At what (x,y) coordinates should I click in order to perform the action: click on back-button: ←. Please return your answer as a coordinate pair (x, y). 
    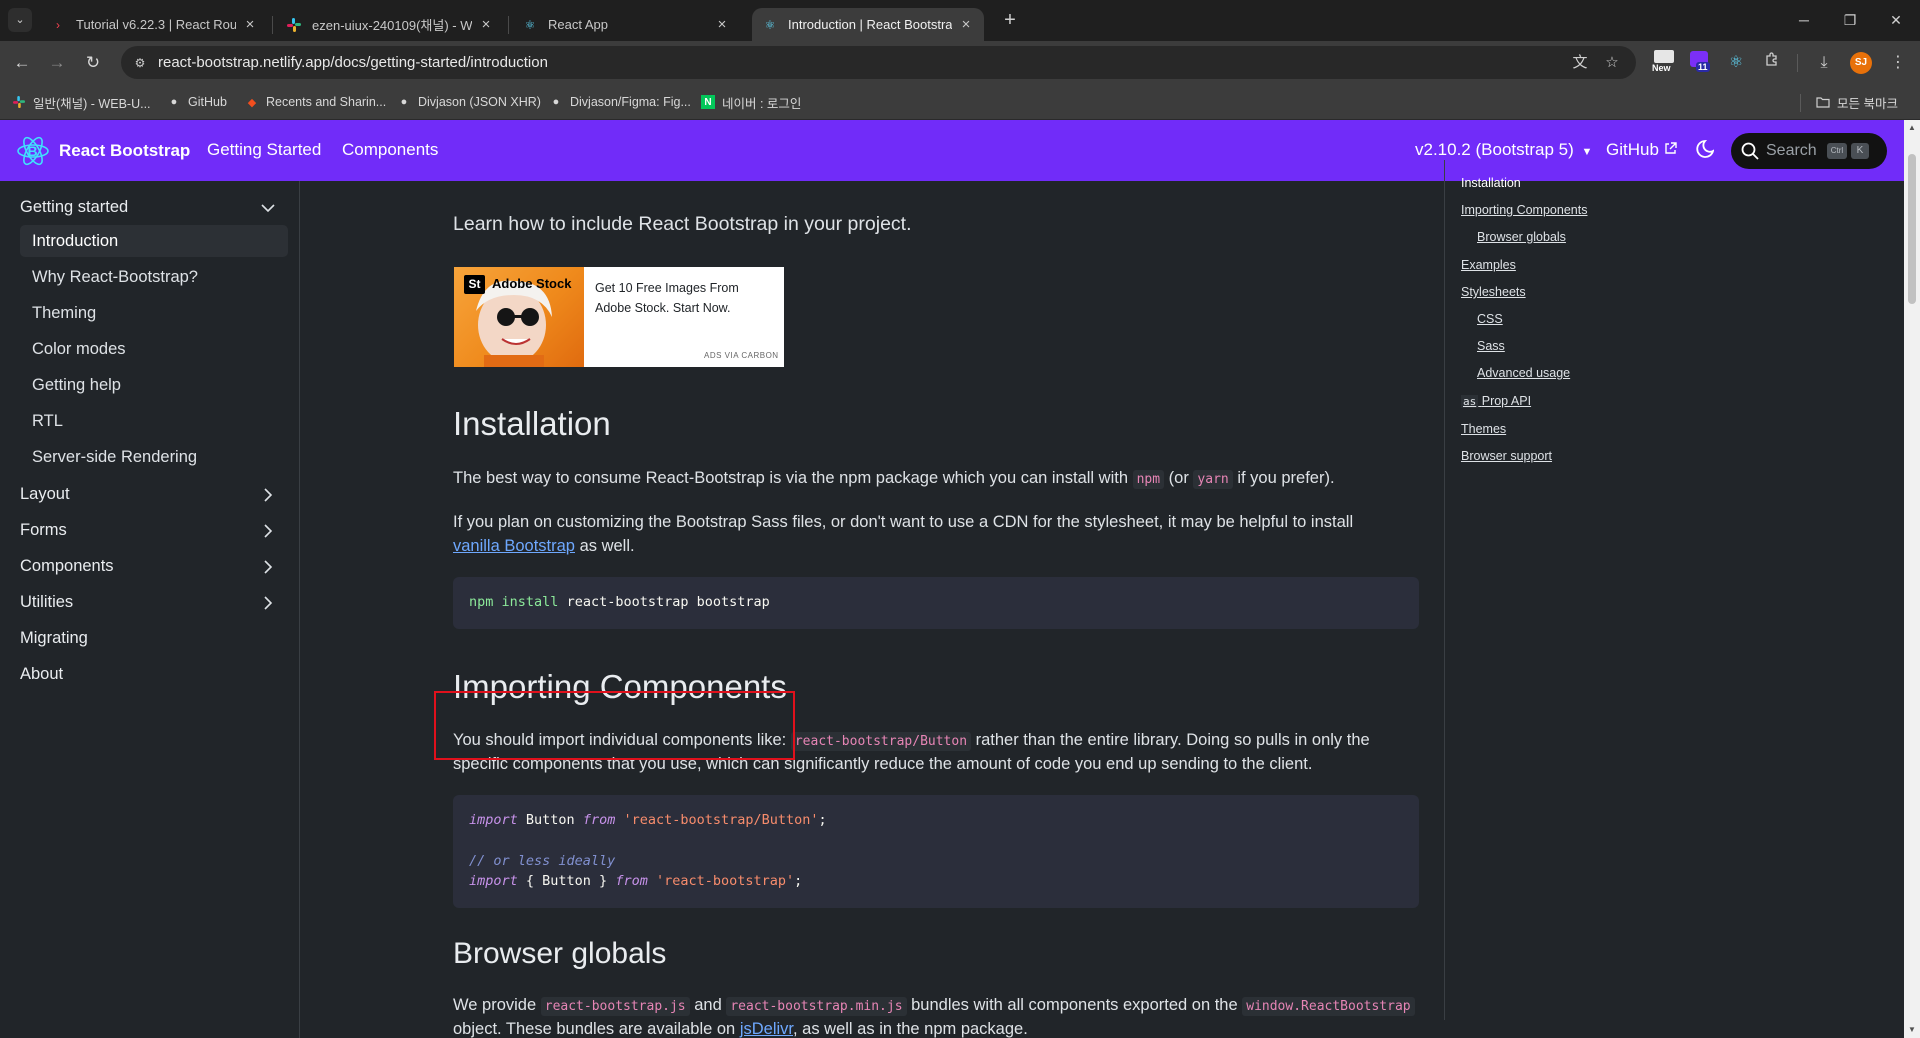
    Looking at the image, I should click on (22, 63).